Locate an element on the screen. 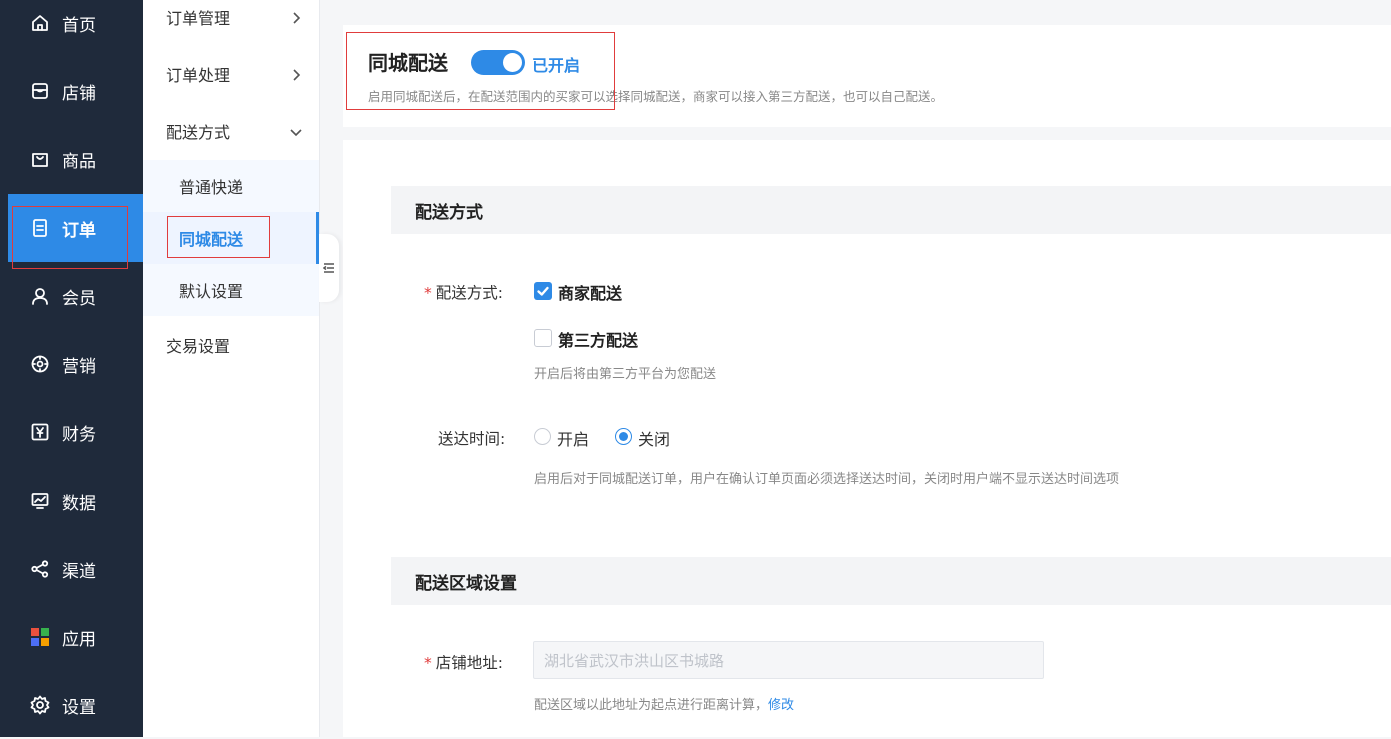  nav-item-store: 店铺 is located at coordinates (71, 91).